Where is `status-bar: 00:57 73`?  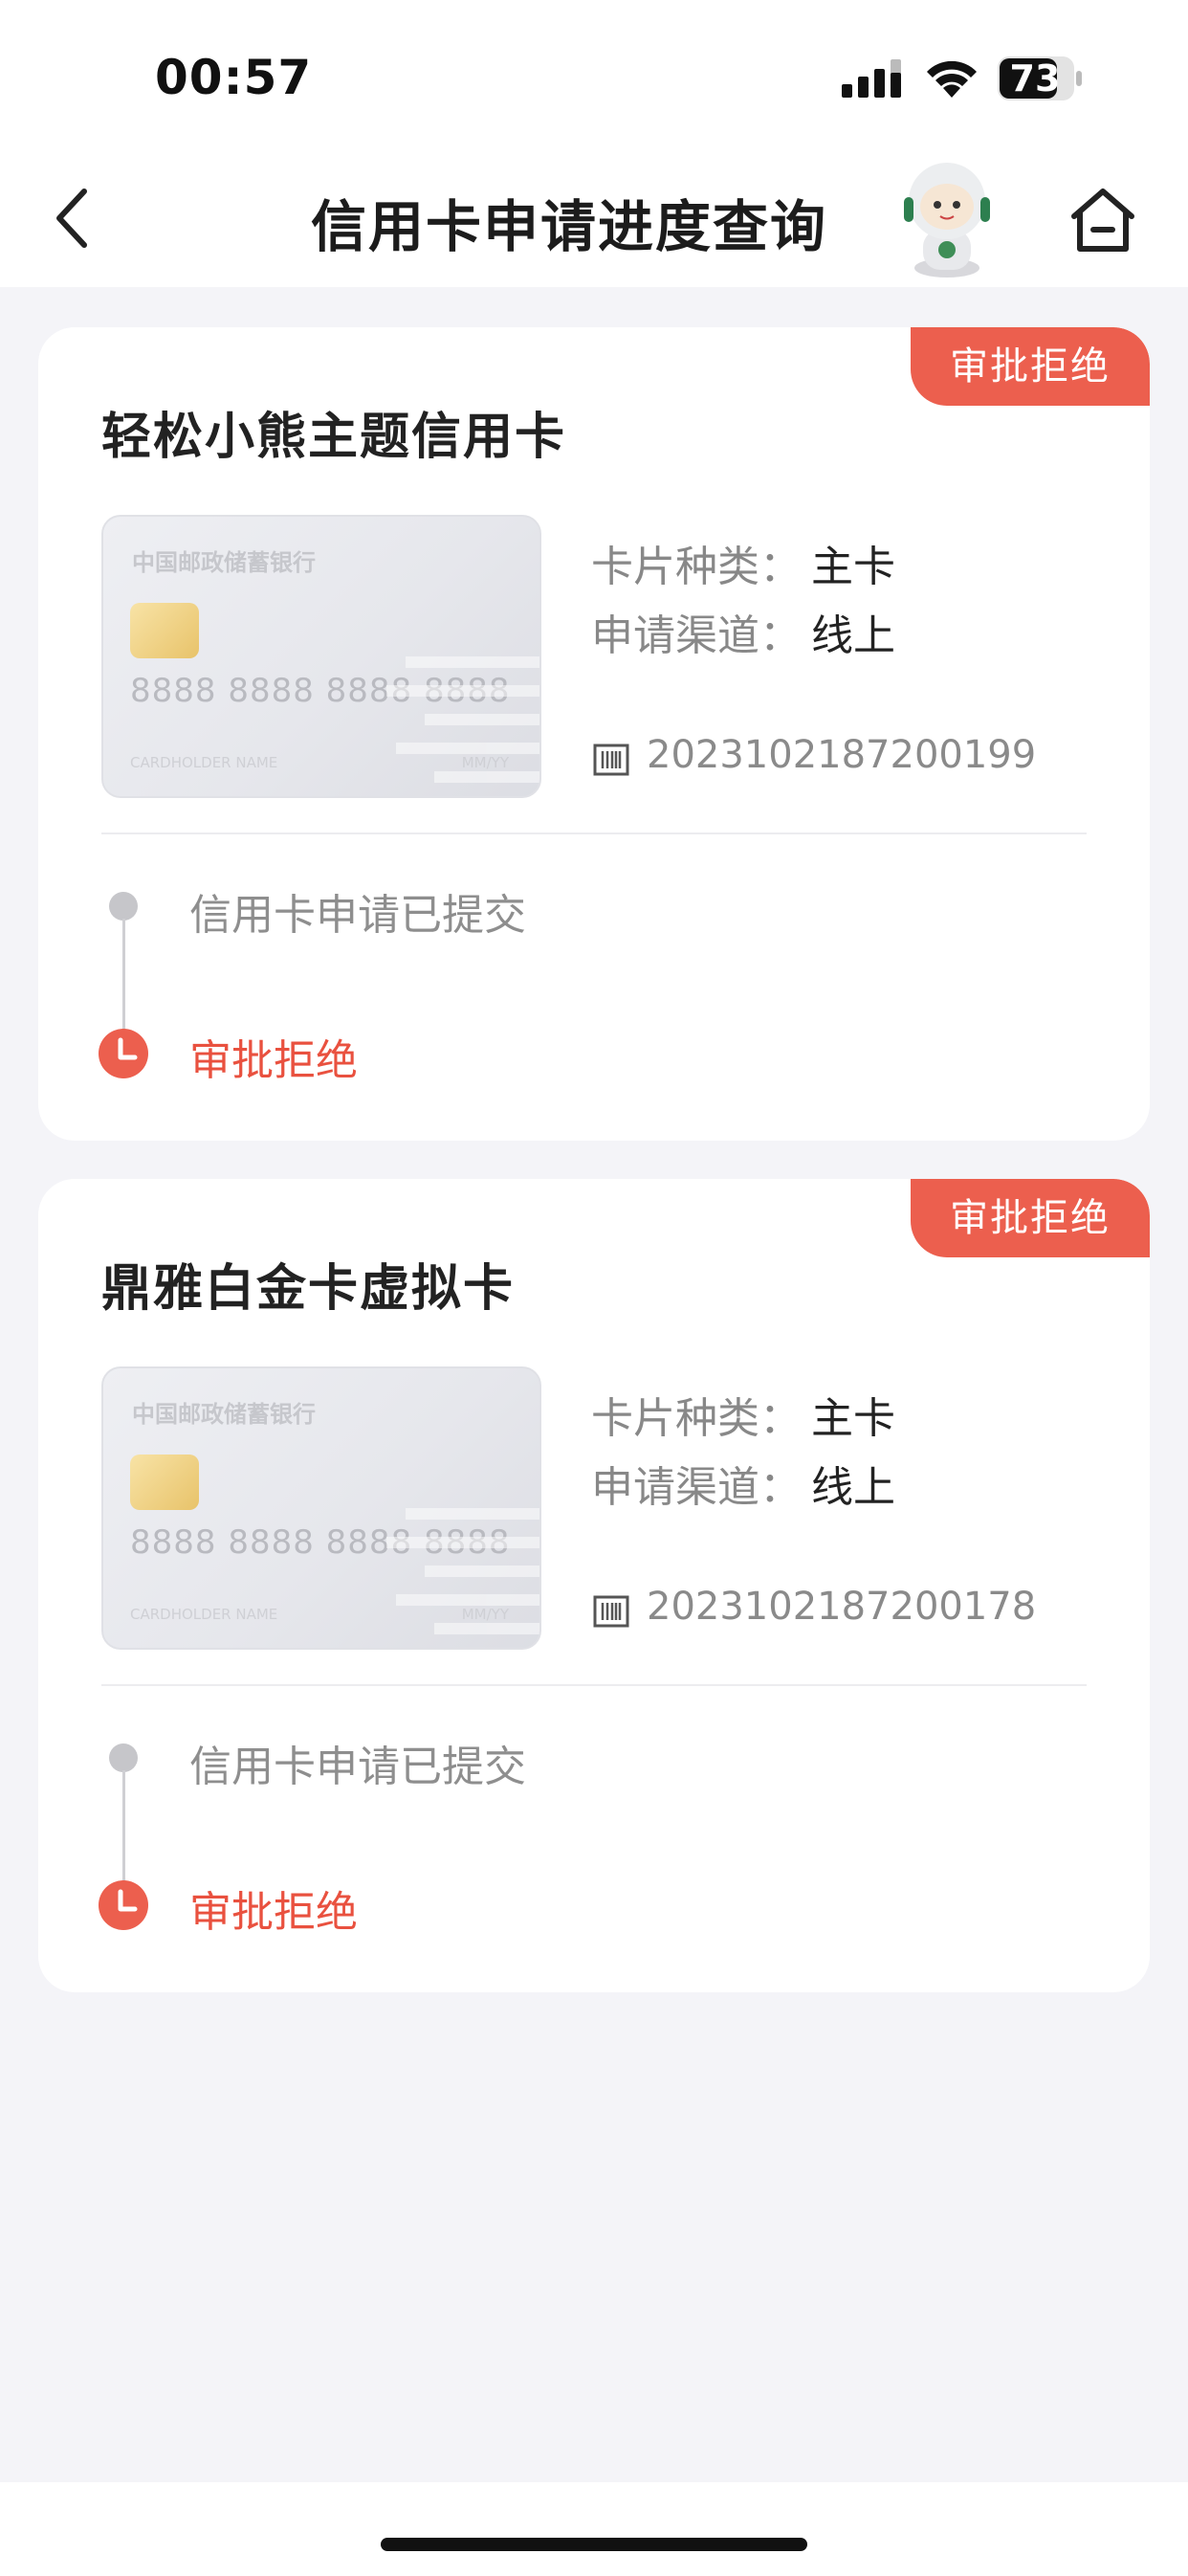
status-bar: 00:57 73 is located at coordinates (594, 76).